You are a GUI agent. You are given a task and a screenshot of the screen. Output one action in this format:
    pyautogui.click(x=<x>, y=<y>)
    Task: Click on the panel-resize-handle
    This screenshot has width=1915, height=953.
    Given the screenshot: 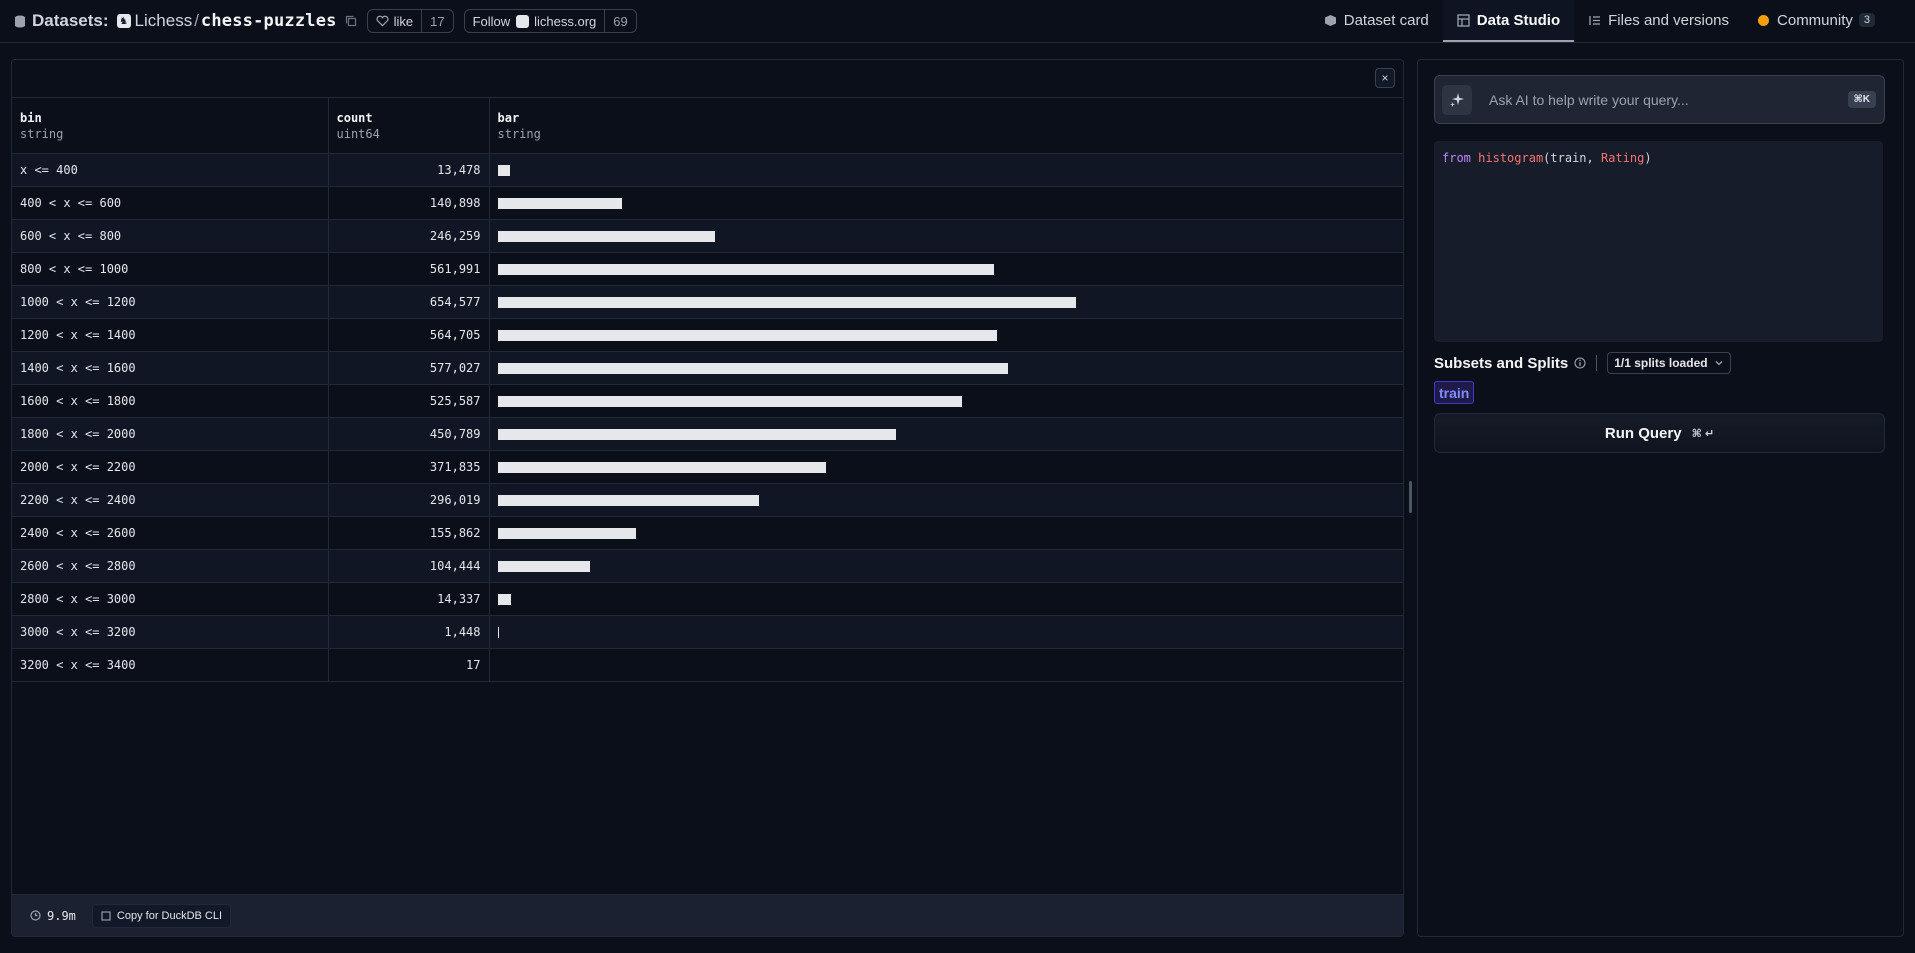 What is the action you would take?
    pyautogui.click(x=1410, y=497)
    